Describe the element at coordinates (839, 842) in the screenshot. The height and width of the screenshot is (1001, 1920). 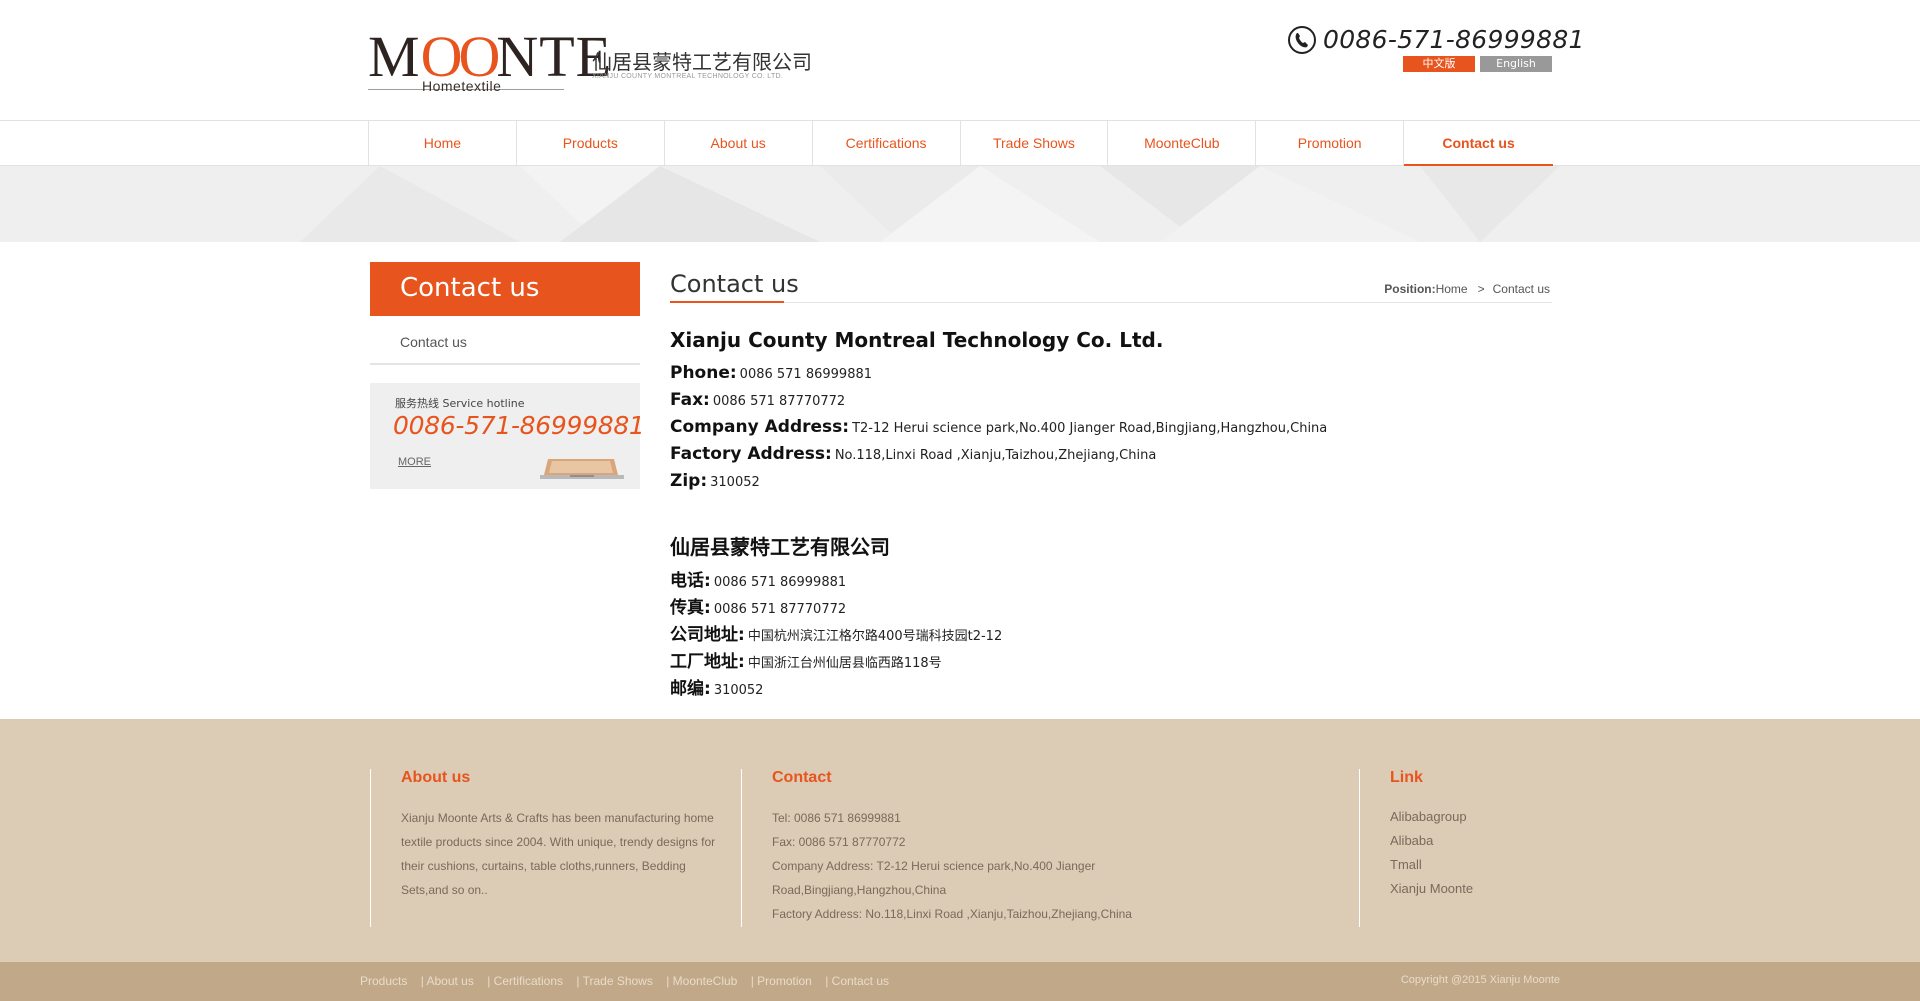
I see `footer-contact-line: Fax: 0086 571 87770772` at that location.